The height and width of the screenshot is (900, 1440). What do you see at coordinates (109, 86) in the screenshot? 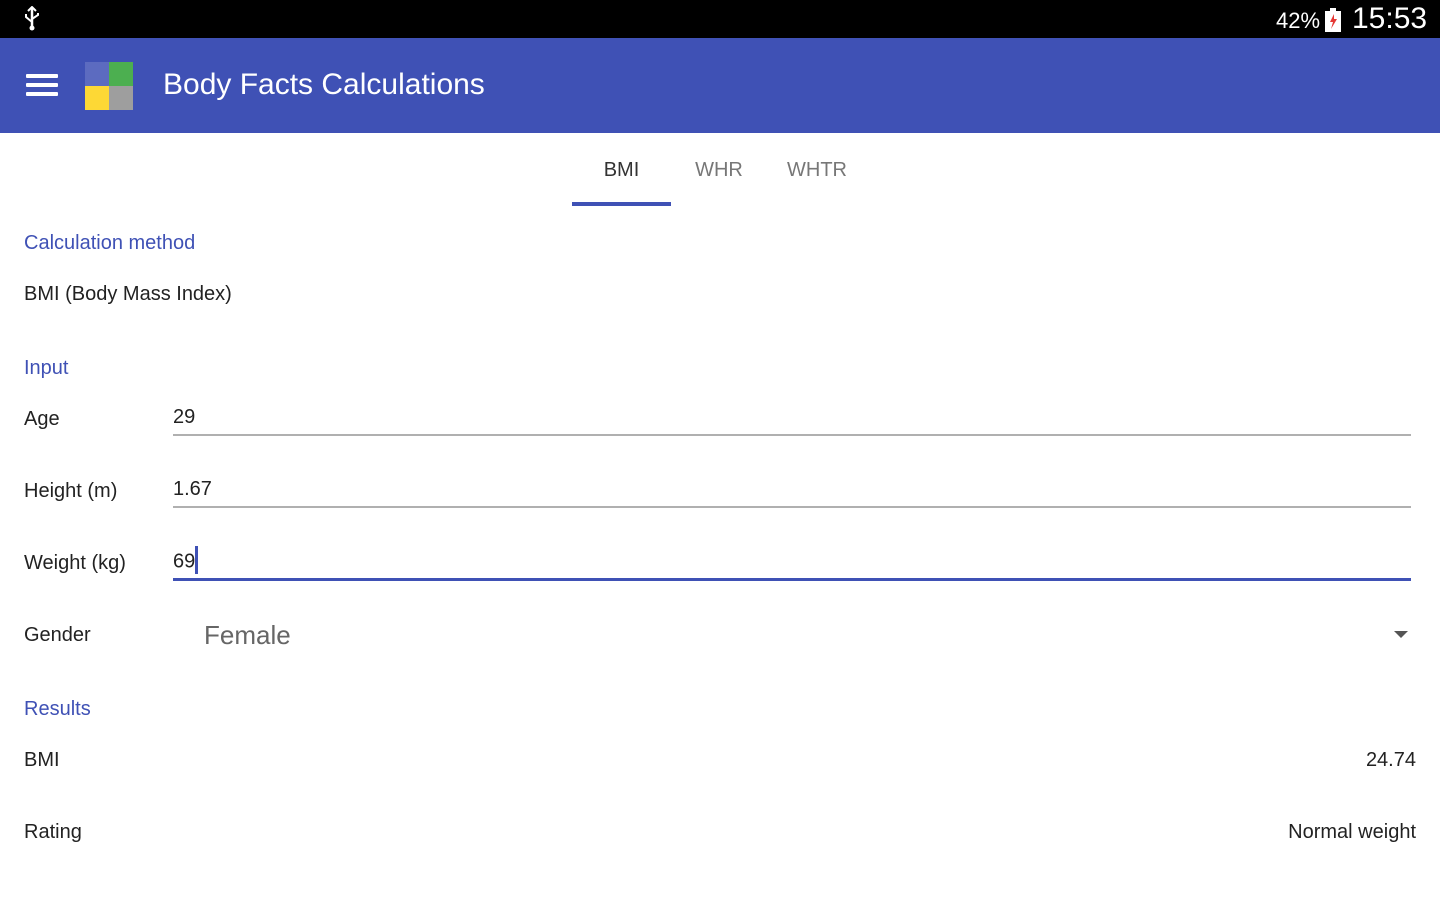
I see `app-logo-icon` at bounding box center [109, 86].